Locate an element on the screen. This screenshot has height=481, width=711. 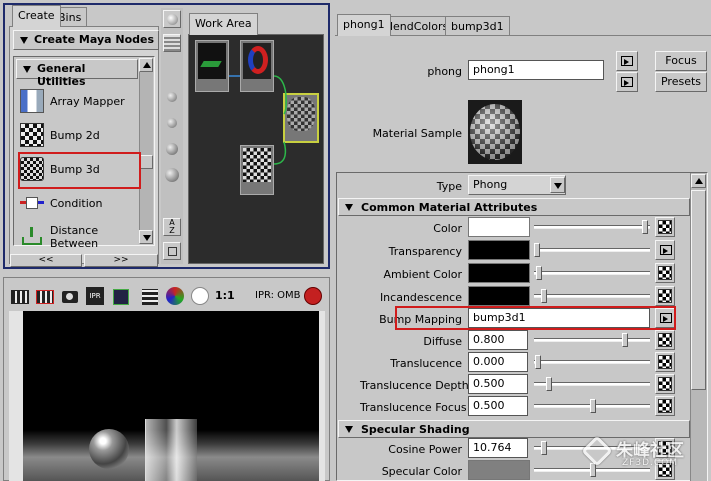
glass-sphere is located at coordinates (109, 449).